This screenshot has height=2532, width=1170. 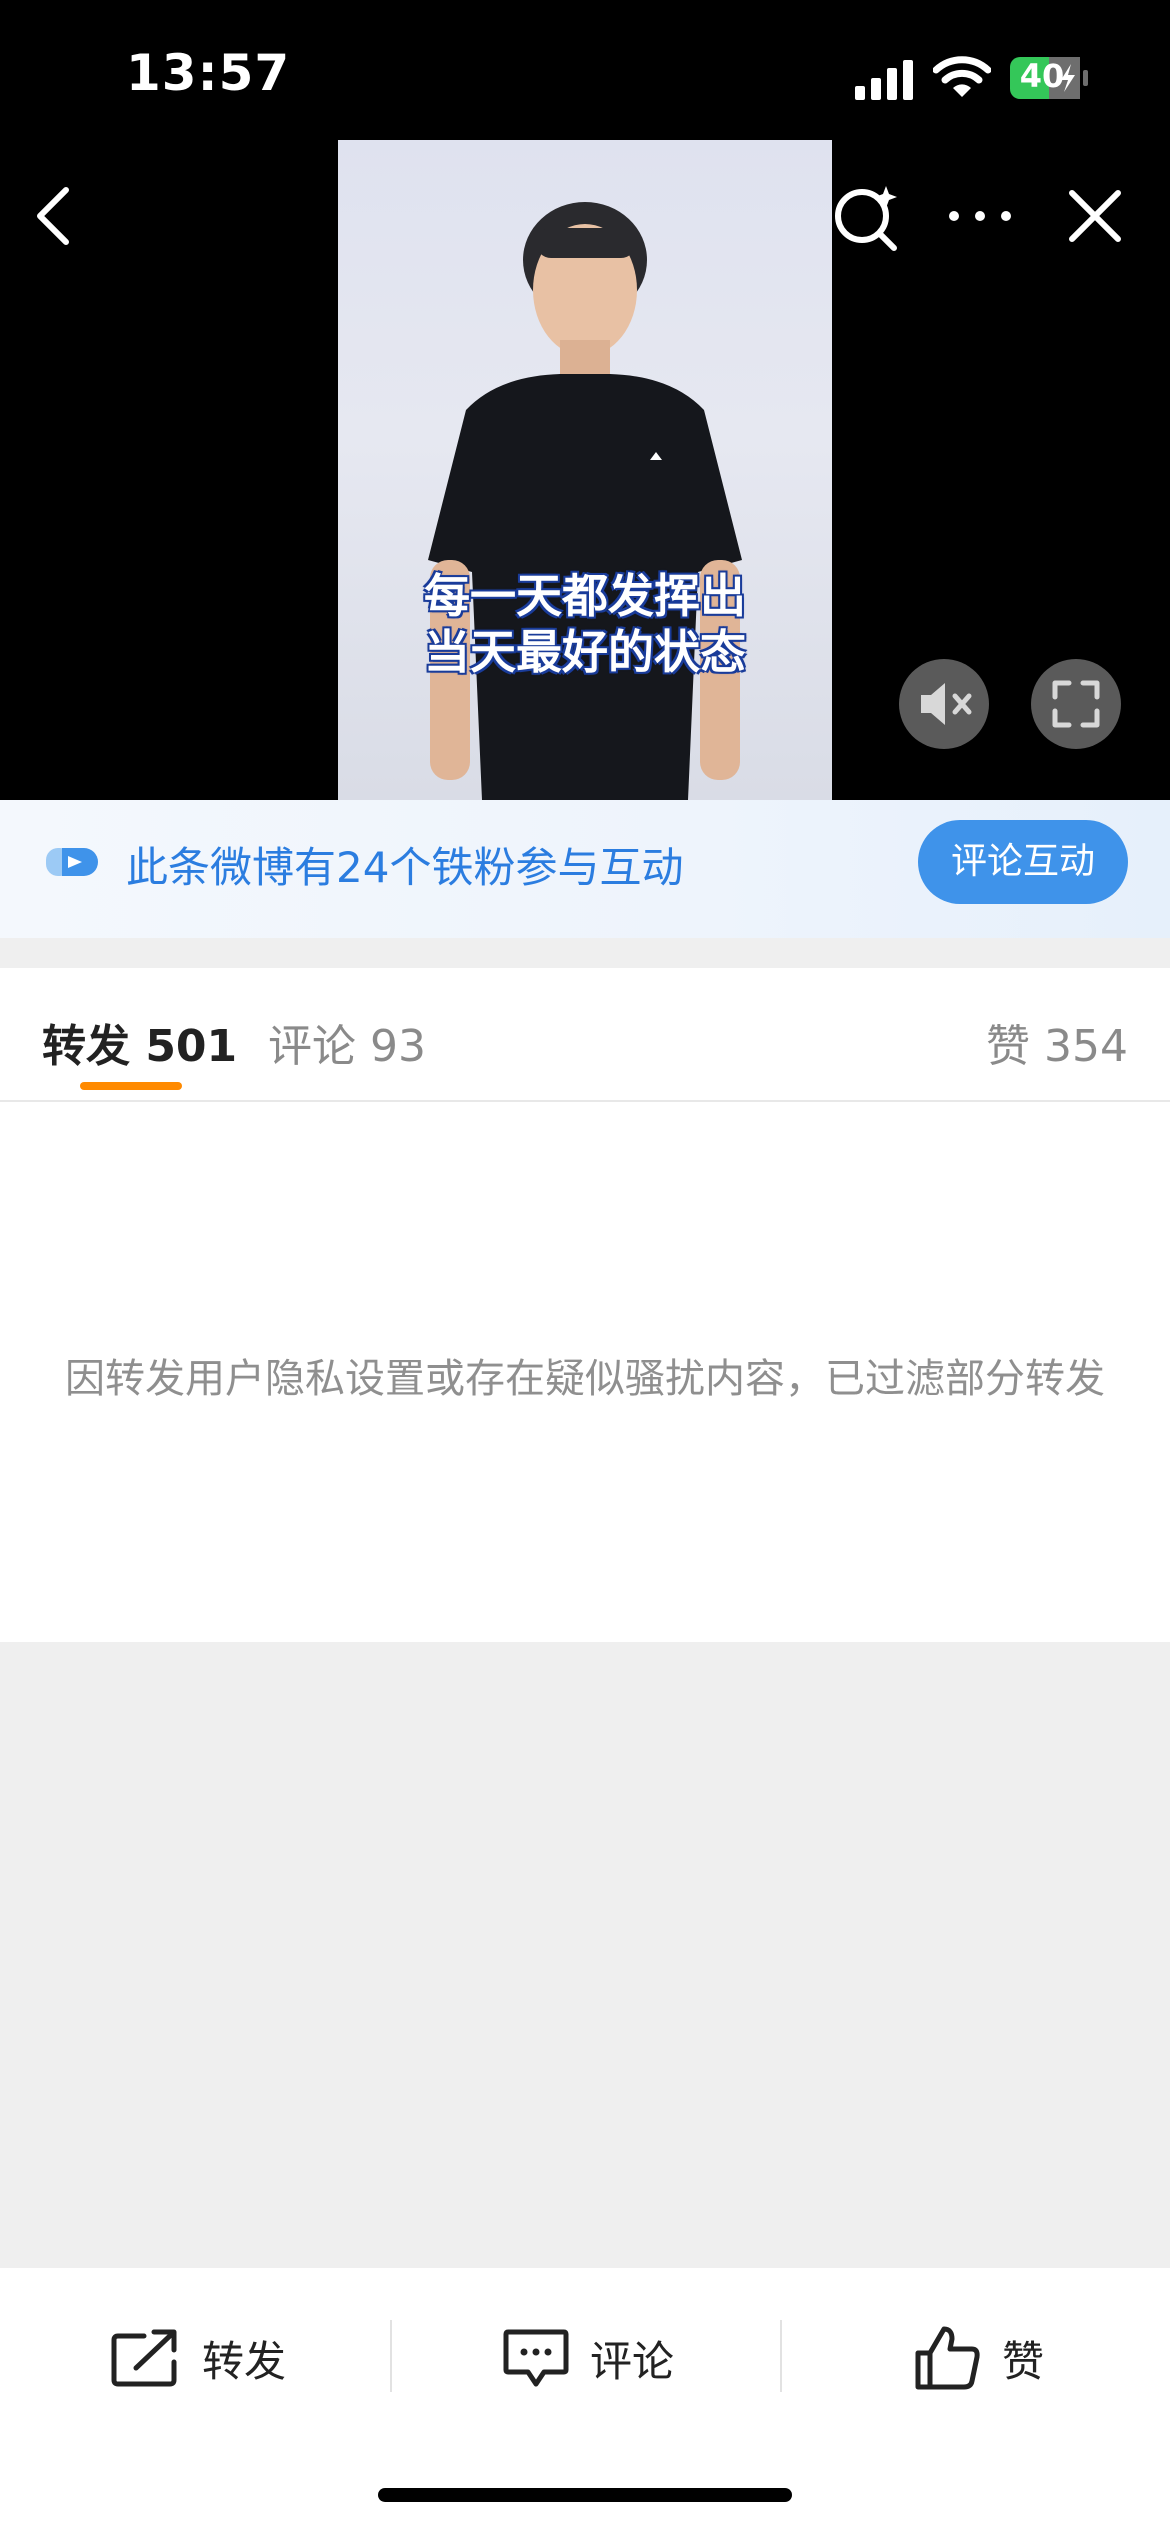 I want to click on comment-button: 评论, so click(x=588, y=2358).